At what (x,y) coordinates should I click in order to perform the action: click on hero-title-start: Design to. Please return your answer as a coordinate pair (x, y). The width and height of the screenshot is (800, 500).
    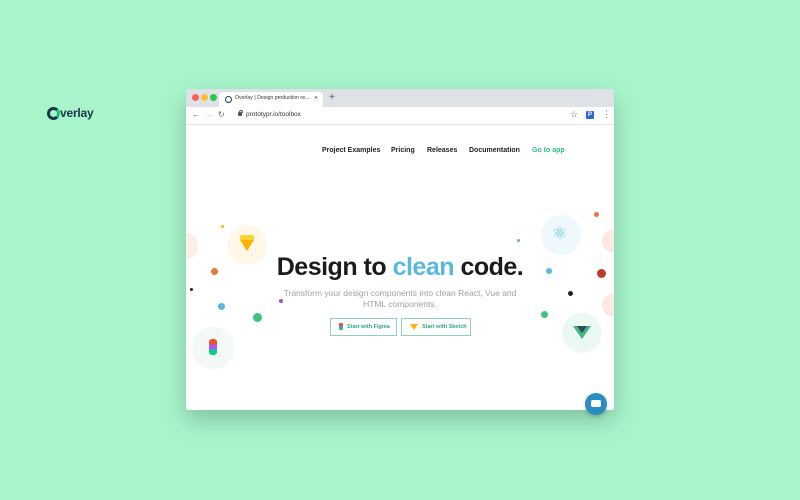
    Looking at the image, I should click on (334, 267).